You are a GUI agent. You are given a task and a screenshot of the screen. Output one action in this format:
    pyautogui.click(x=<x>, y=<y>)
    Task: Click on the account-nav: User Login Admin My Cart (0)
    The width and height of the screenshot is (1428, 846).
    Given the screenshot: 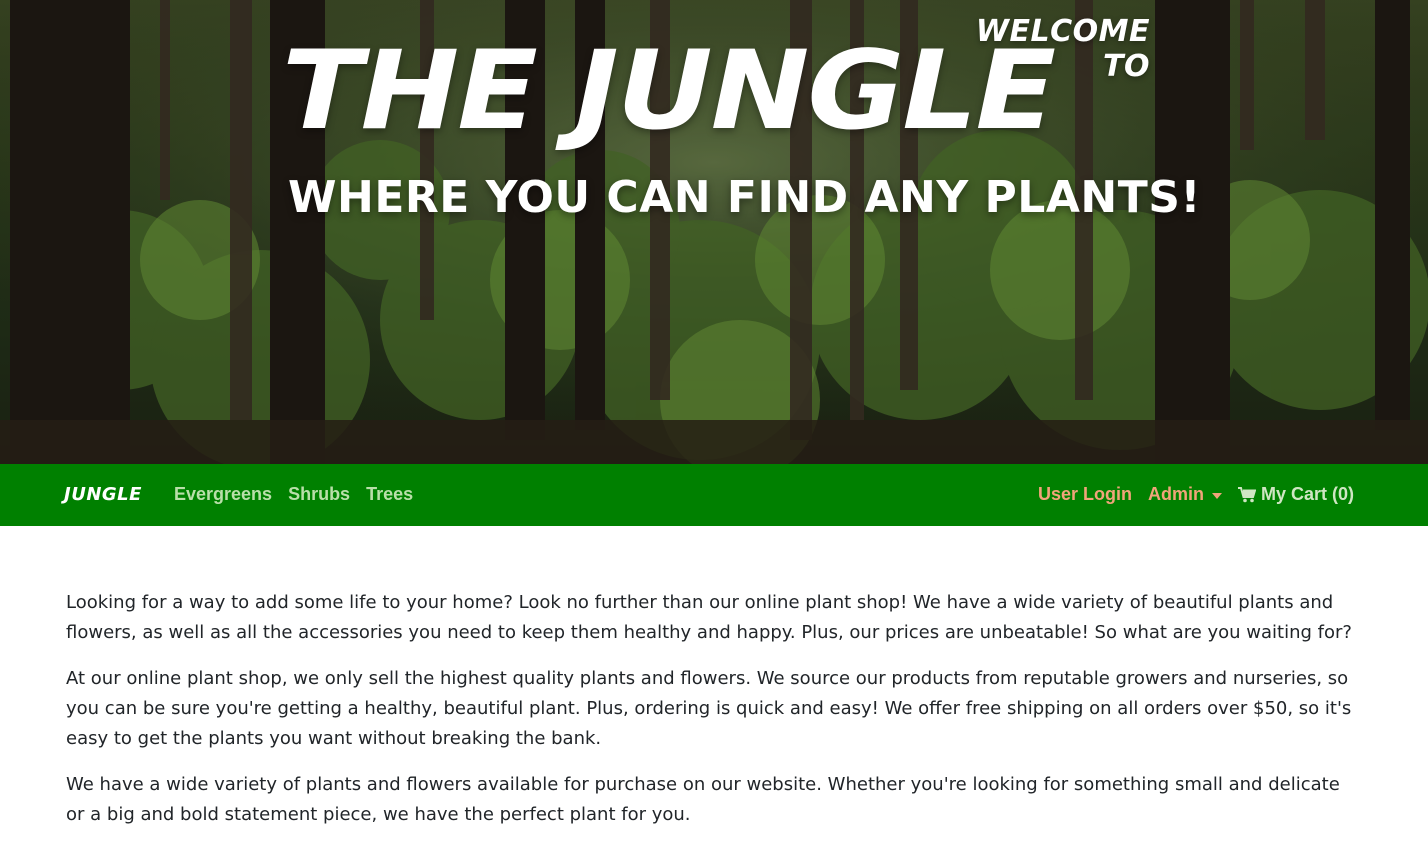 What is the action you would take?
    pyautogui.click(x=1196, y=494)
    